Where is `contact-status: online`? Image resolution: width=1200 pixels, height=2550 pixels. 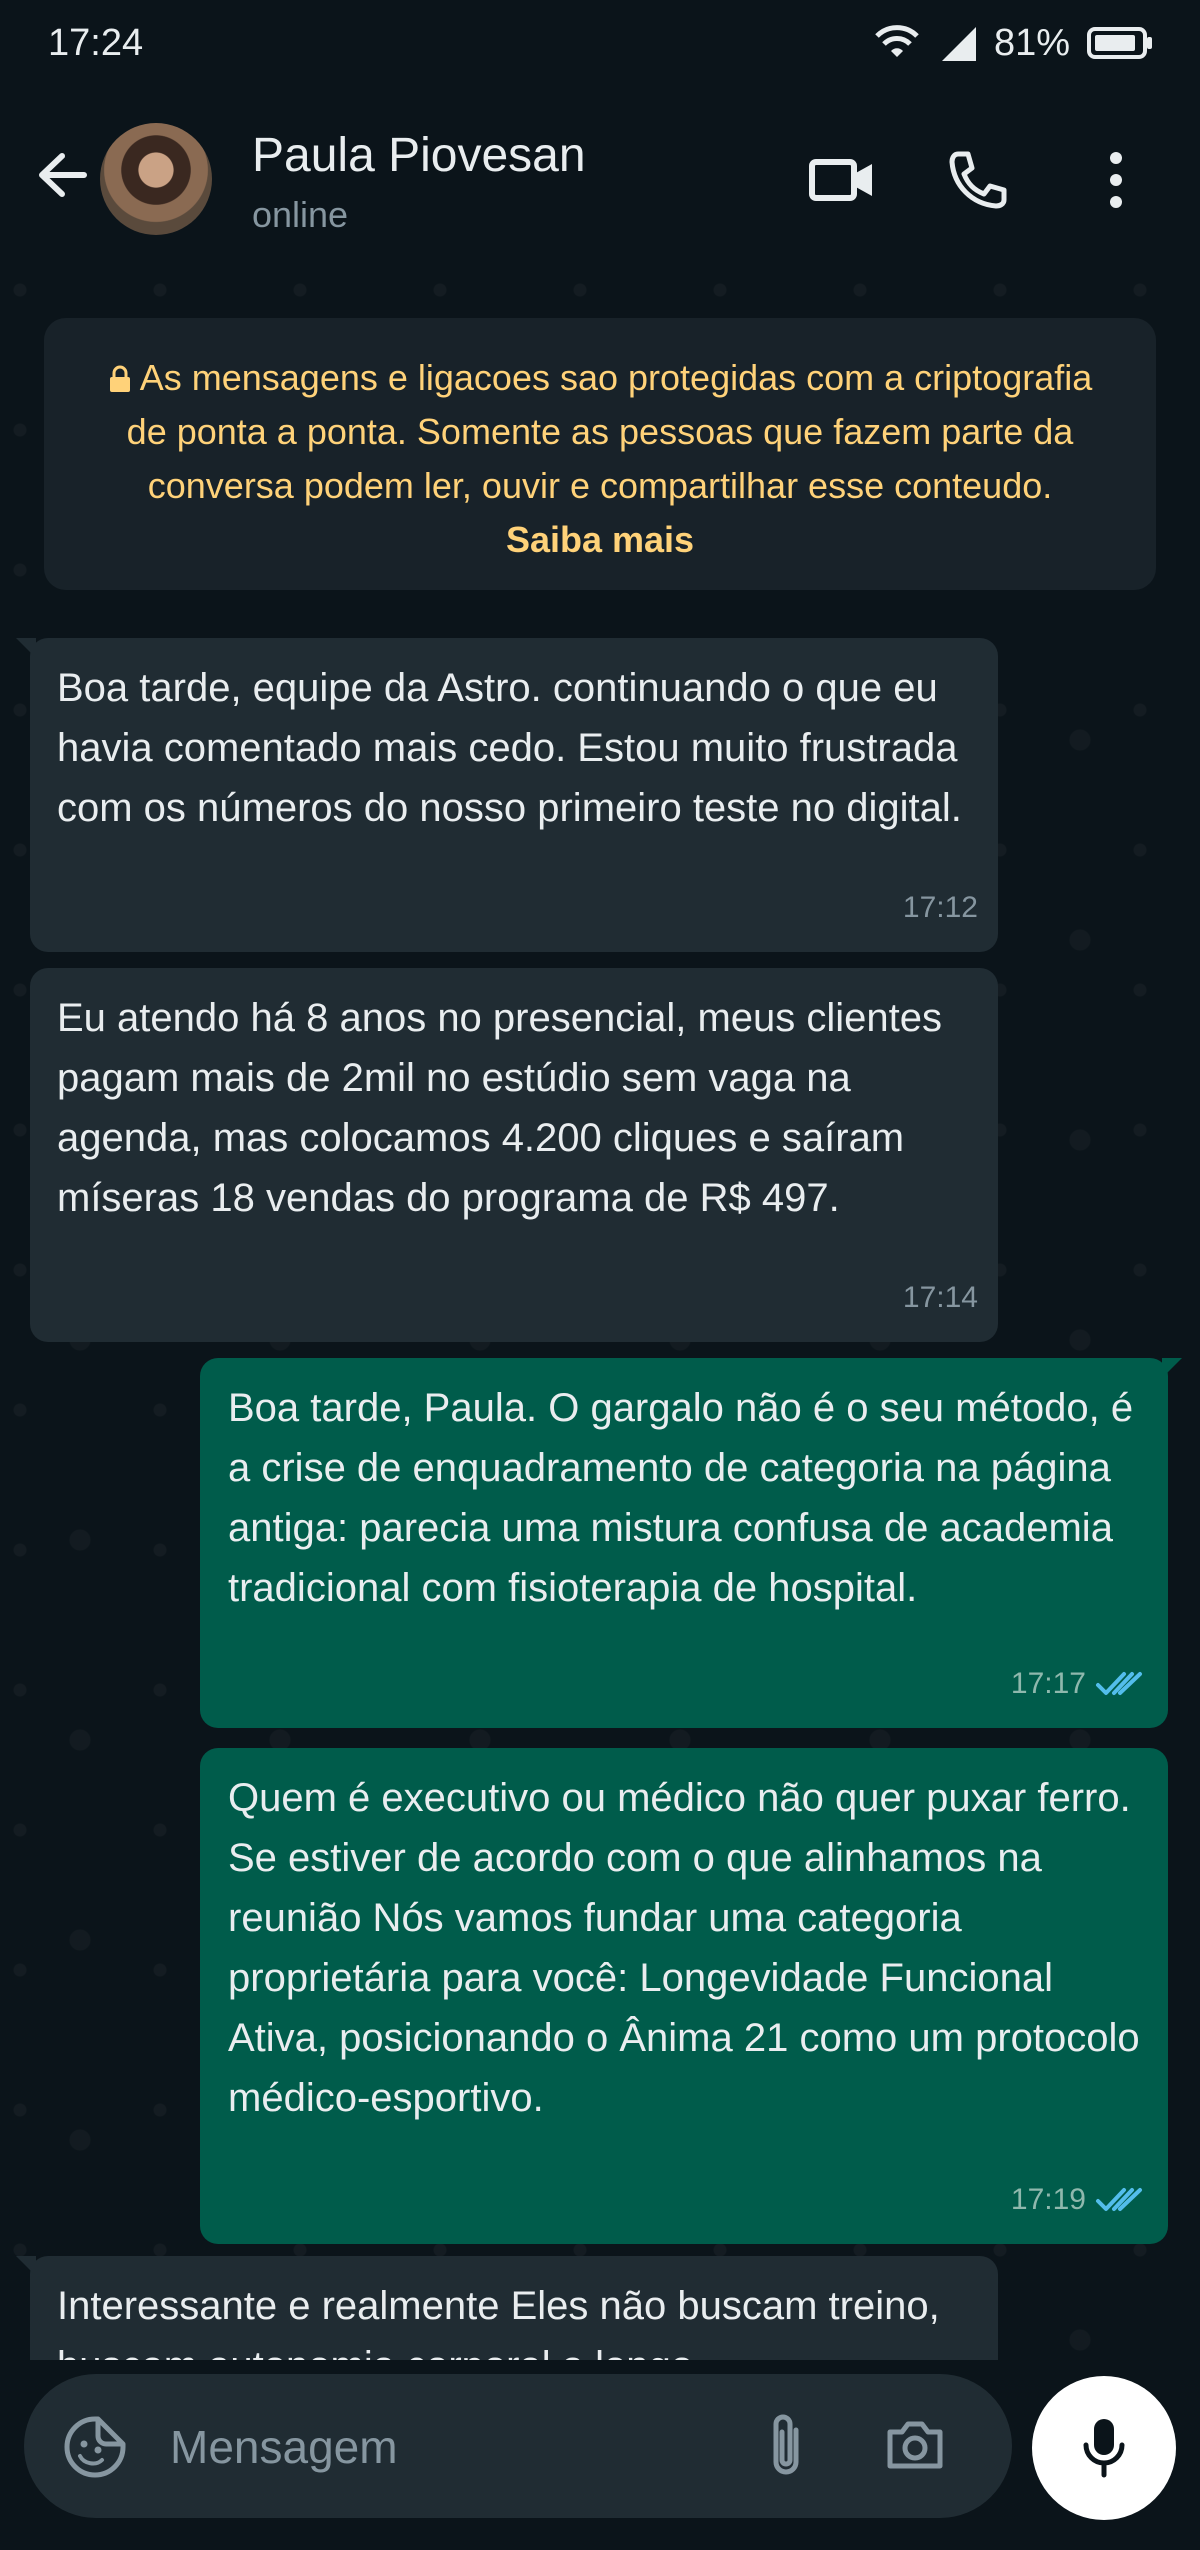
contact-status: online is located at coordinates (300, 214).